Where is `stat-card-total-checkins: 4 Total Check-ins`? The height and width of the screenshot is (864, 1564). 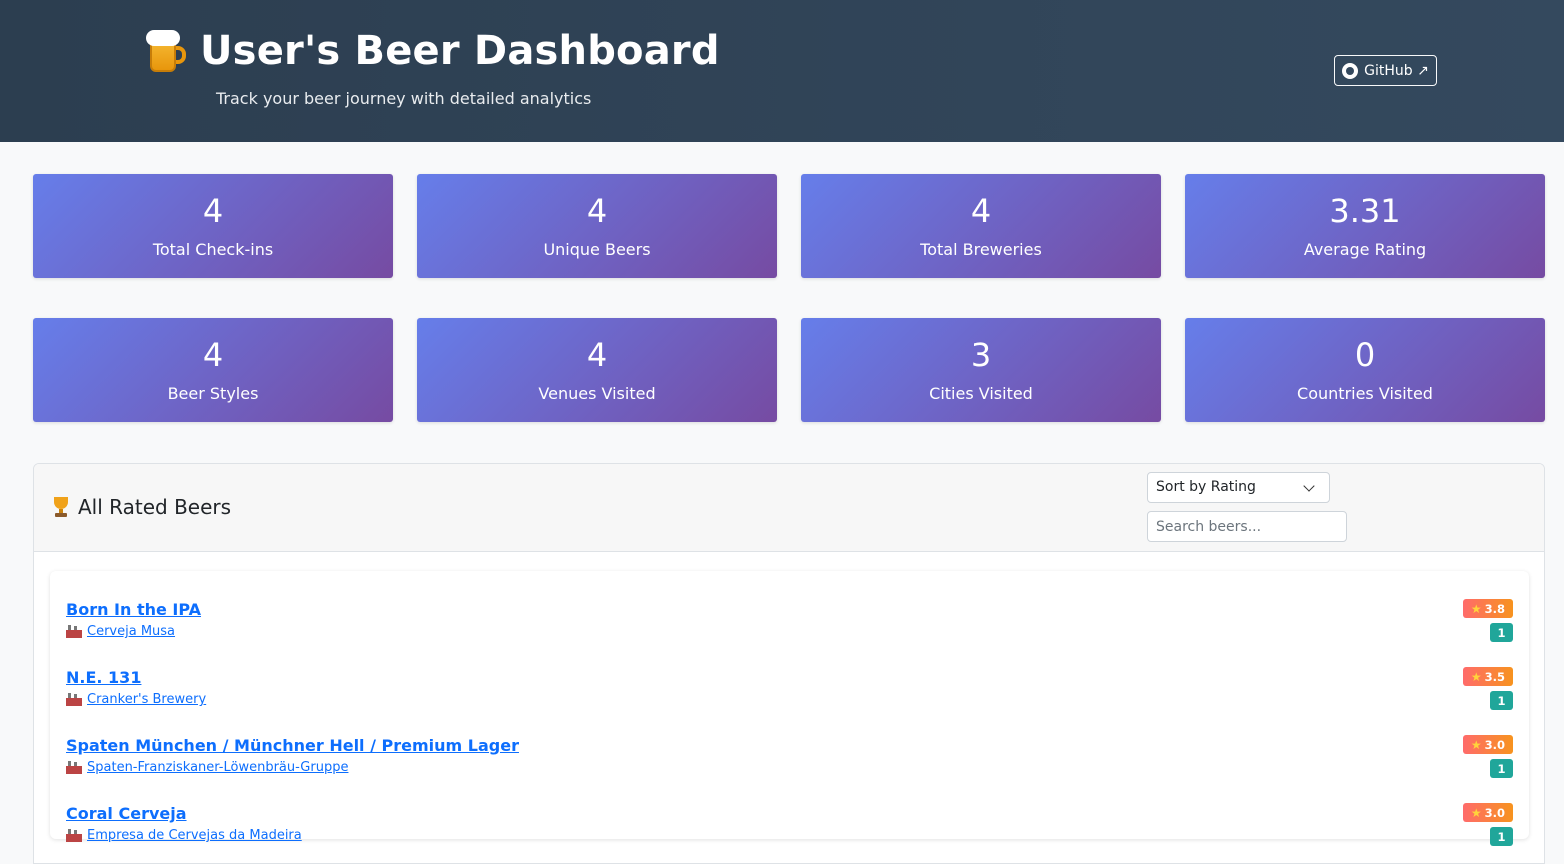 stat-card-total-checkins: 4 Total Check-ins is located at coordinates (213, 226).